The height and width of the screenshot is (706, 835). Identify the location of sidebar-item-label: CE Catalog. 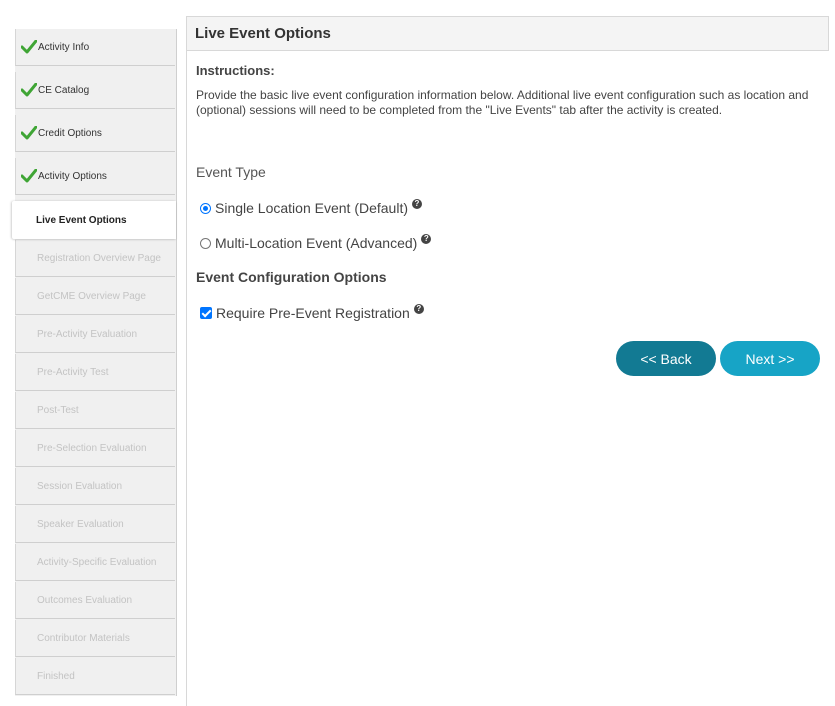
(64, 90).